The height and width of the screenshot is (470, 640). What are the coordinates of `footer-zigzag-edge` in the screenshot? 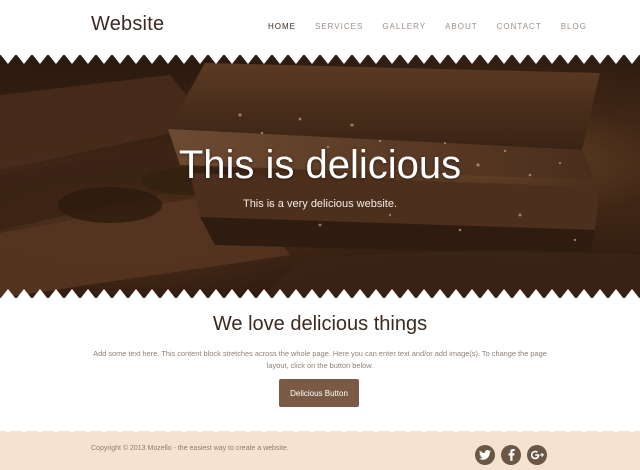 It's located at (320, 430).